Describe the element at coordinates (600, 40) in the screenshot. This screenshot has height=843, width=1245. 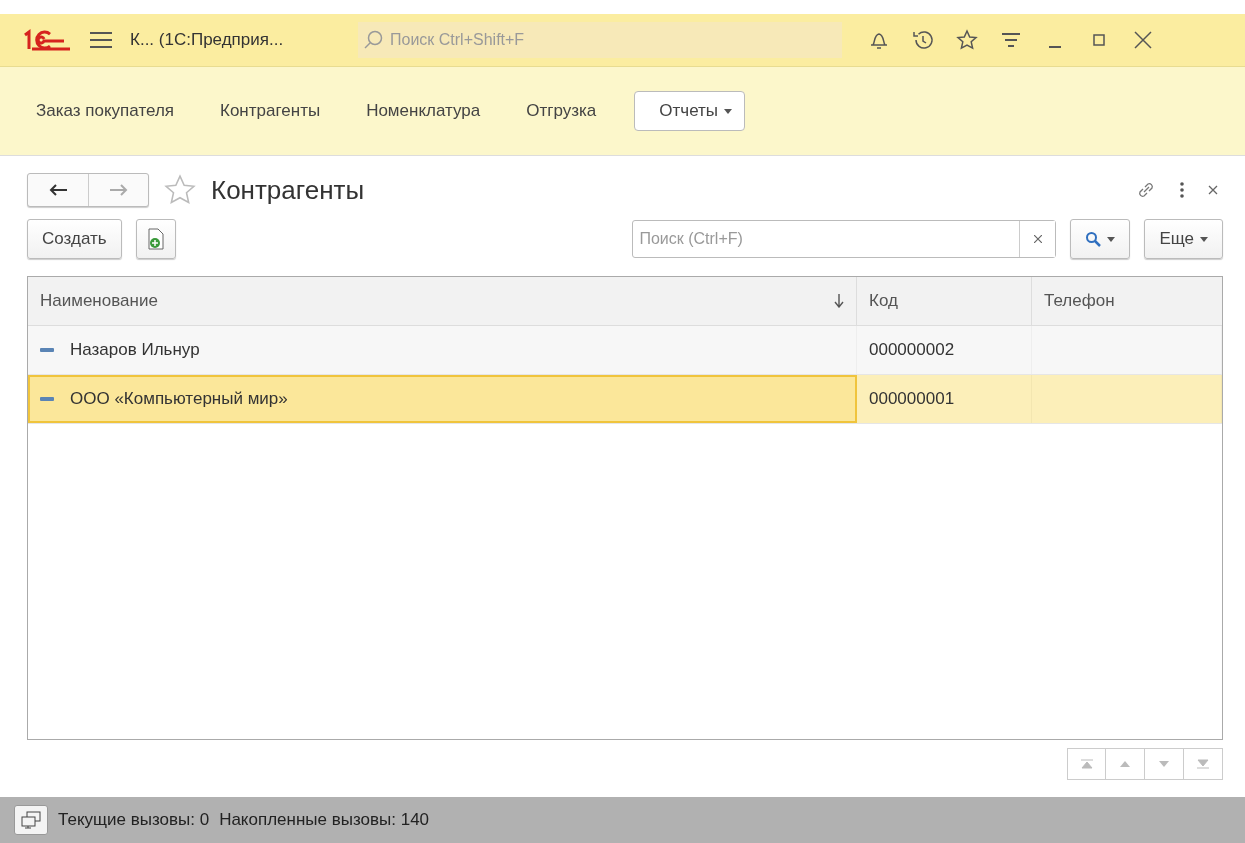
I see `global-search-field: Поиск Ctrl+Shift+F` at that location.